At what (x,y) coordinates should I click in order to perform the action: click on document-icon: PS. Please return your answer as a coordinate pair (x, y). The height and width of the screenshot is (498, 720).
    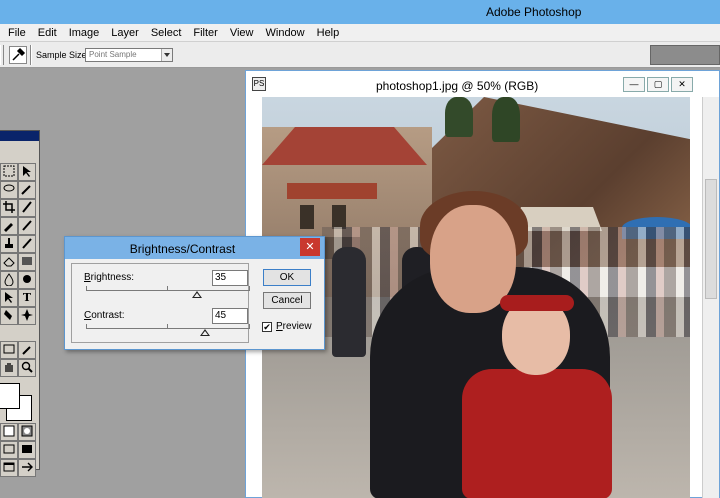
    Looking at the image, I should click on (259, 84).